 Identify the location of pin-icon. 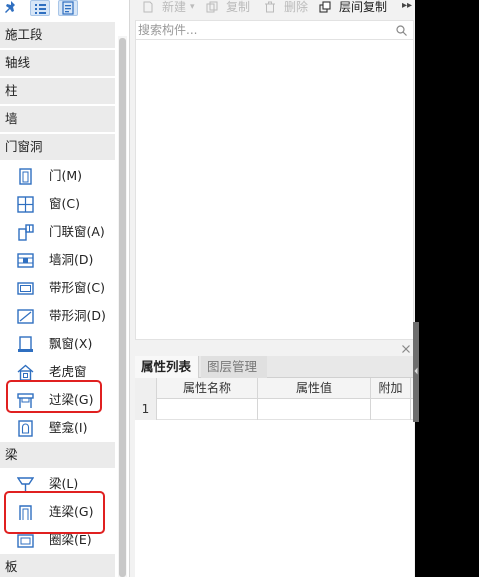
(12, 8).